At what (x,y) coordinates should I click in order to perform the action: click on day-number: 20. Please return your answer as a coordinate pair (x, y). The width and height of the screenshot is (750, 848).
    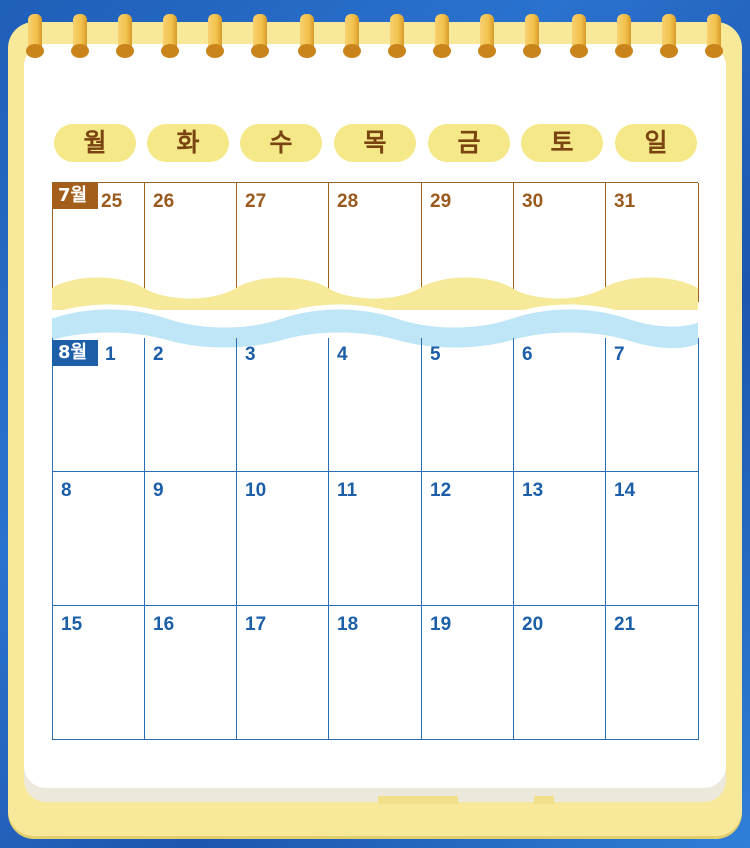
    Looking at the image, I should click on (533, 624).